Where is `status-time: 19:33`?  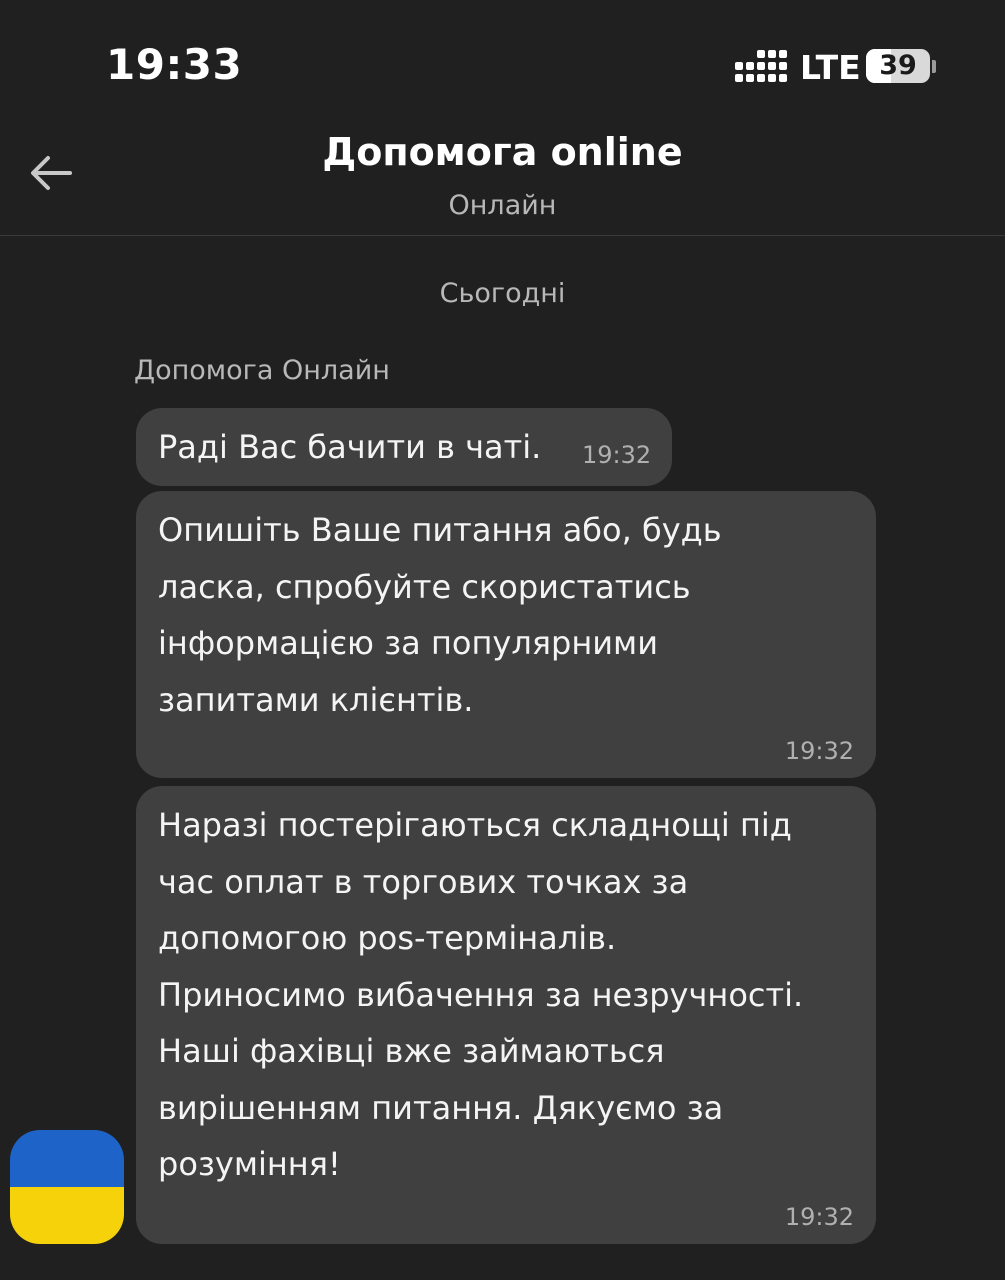 status-time: 19:33 is located at coordinates (174, 64).